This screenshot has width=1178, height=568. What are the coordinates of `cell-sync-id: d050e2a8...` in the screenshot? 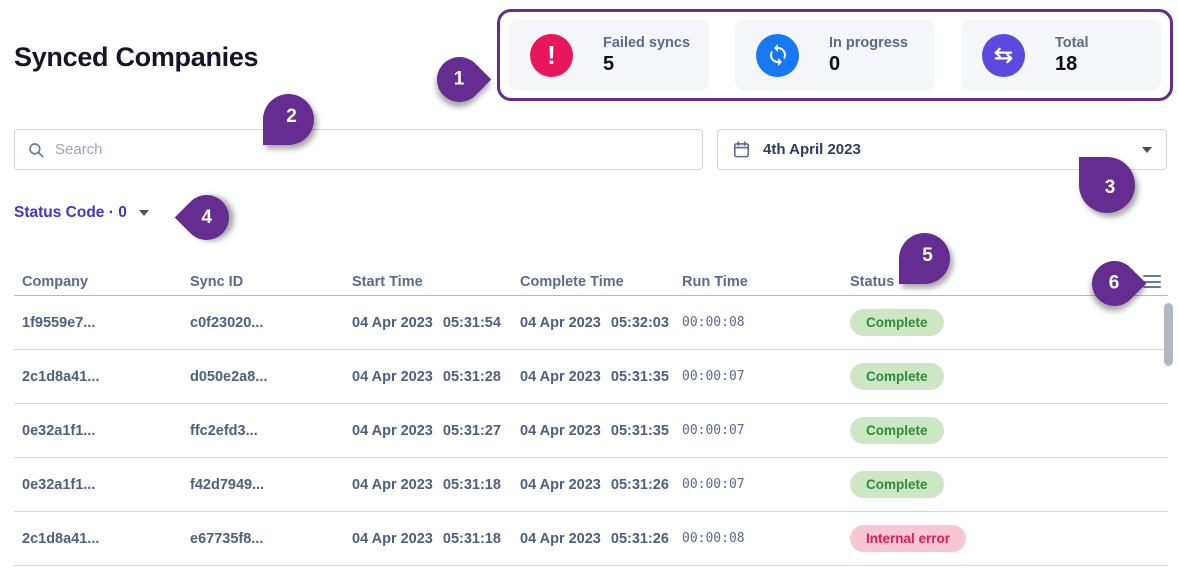 It's located at (229, 376).